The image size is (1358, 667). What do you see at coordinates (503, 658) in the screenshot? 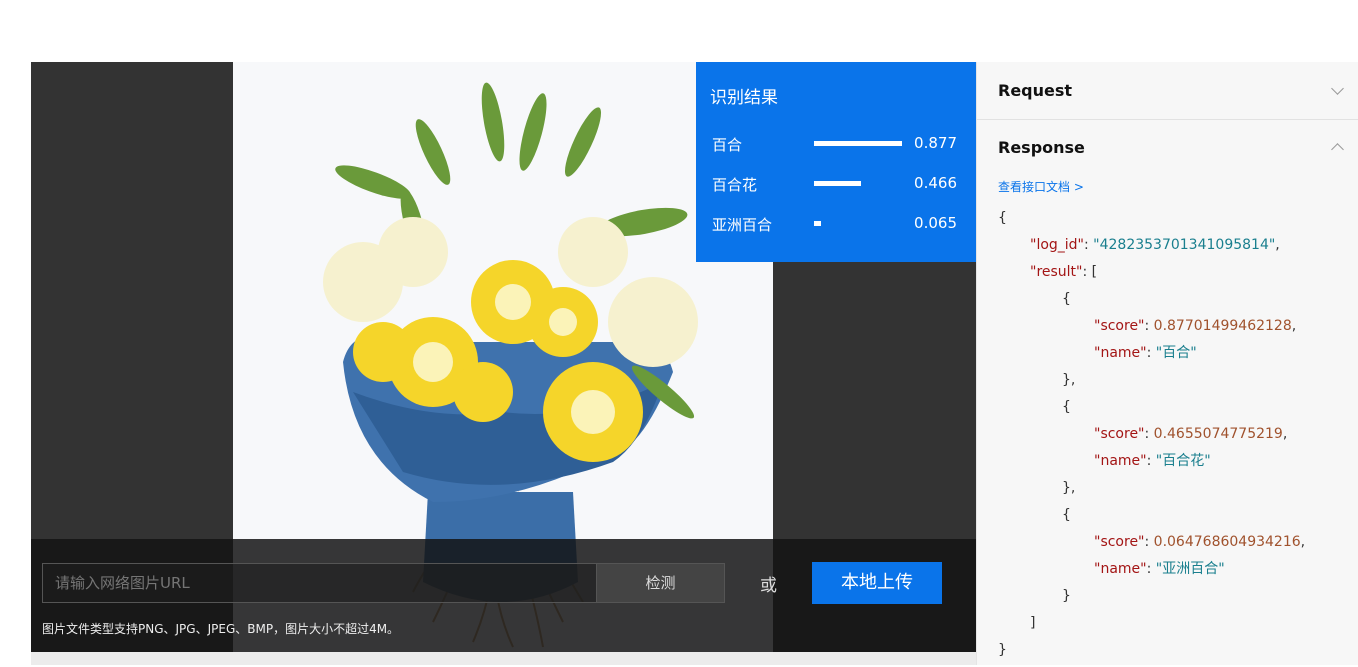
I see `bottom-strip` at bounding box center [503, 658].